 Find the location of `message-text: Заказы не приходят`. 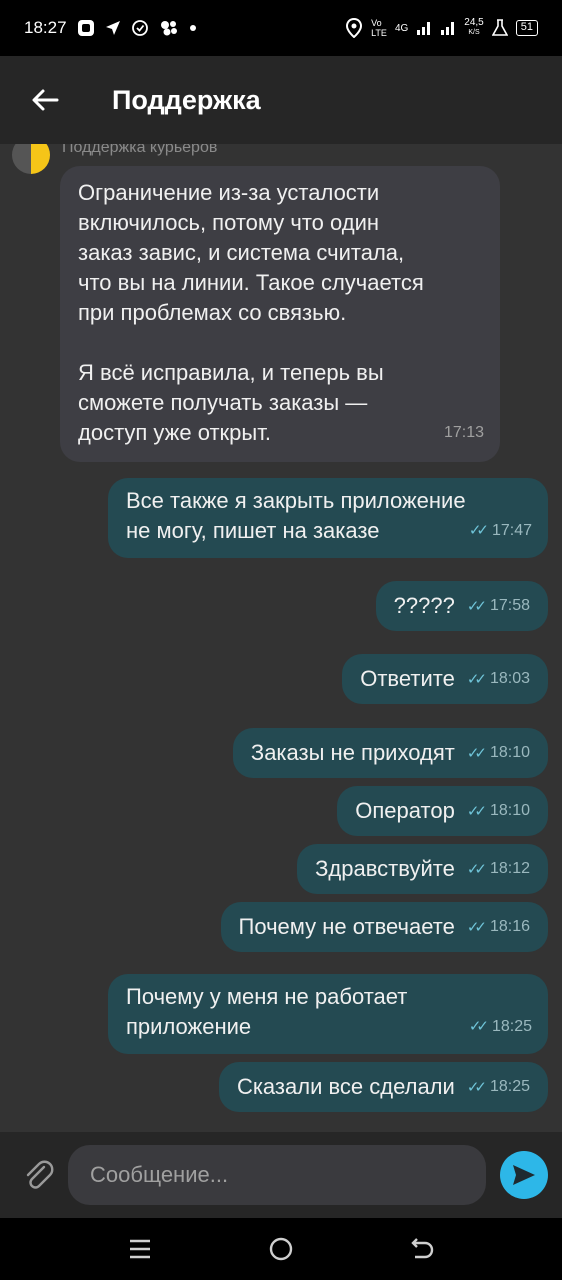

message-text: Заказы не приходят is located at coordinates (352, 752).